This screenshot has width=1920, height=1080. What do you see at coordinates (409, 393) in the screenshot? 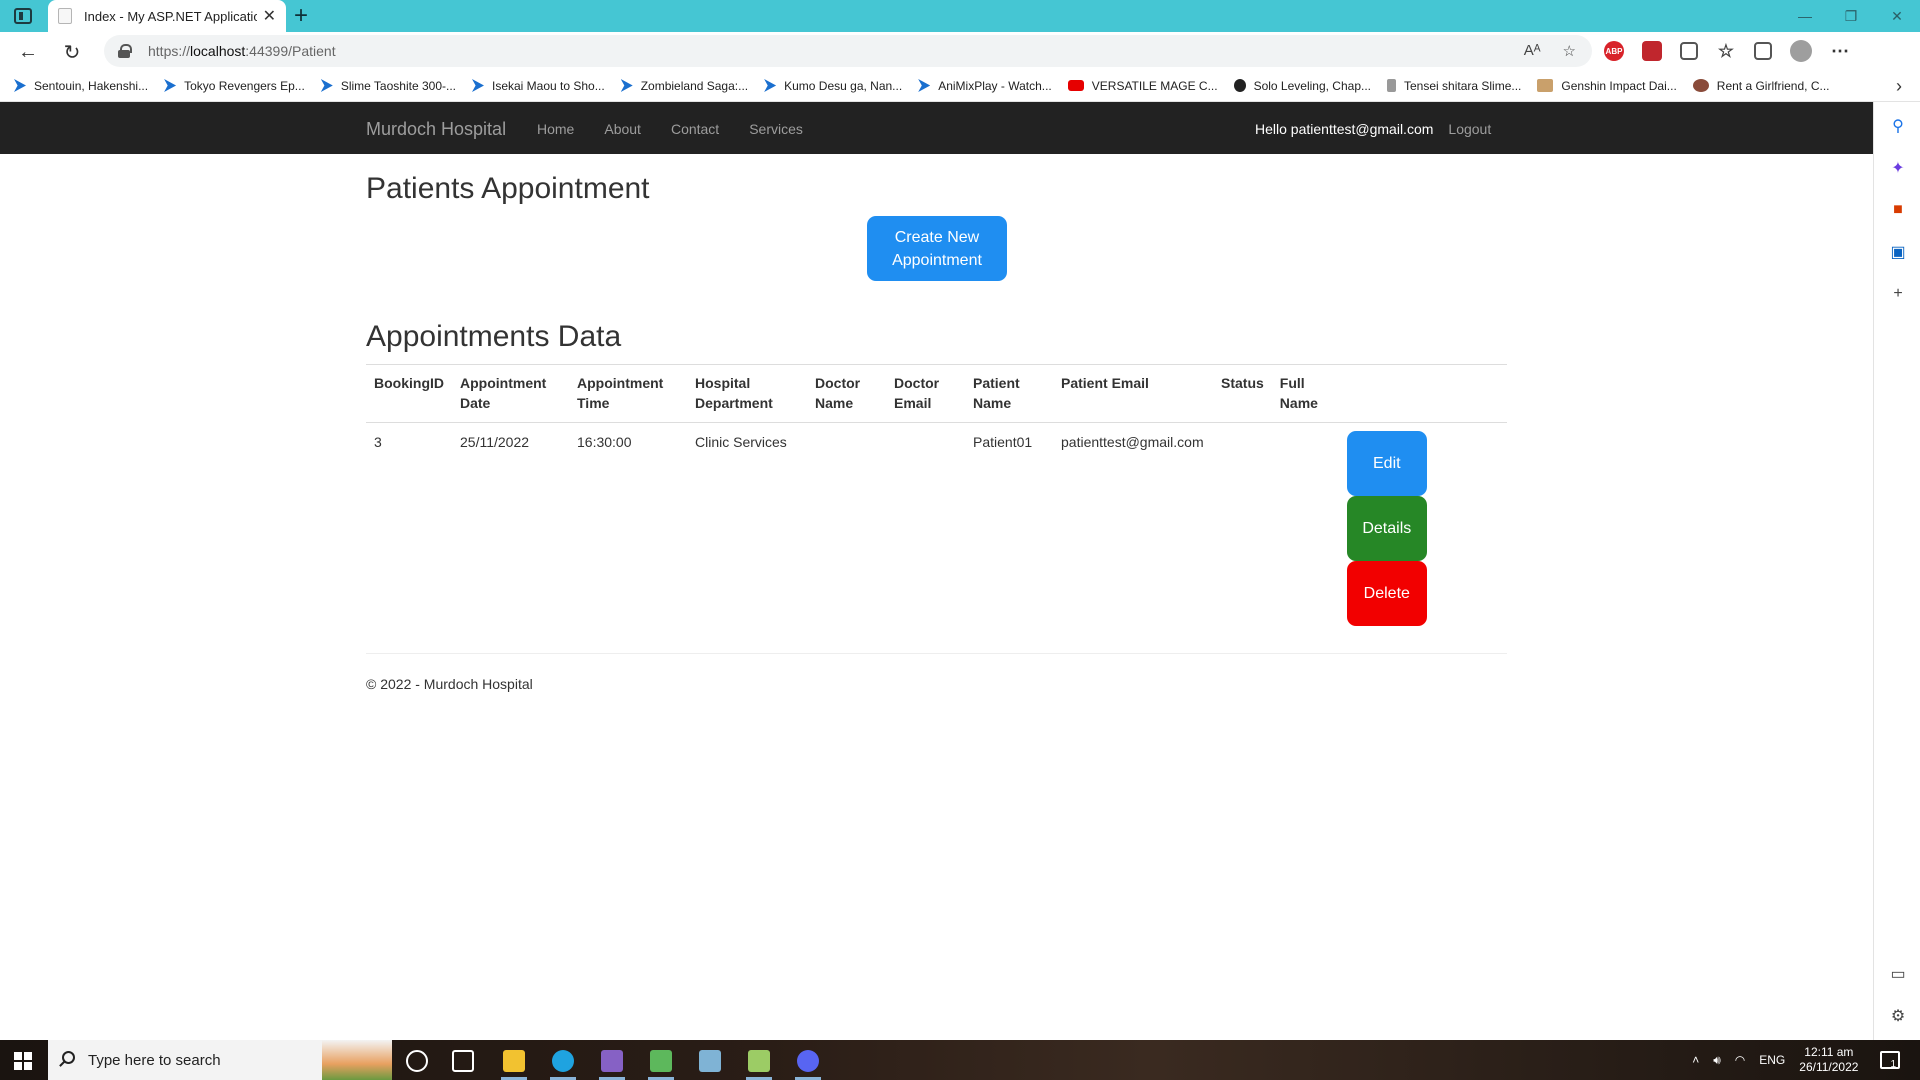
I see `column-header: BookingID` at bounding box center [409, 393].